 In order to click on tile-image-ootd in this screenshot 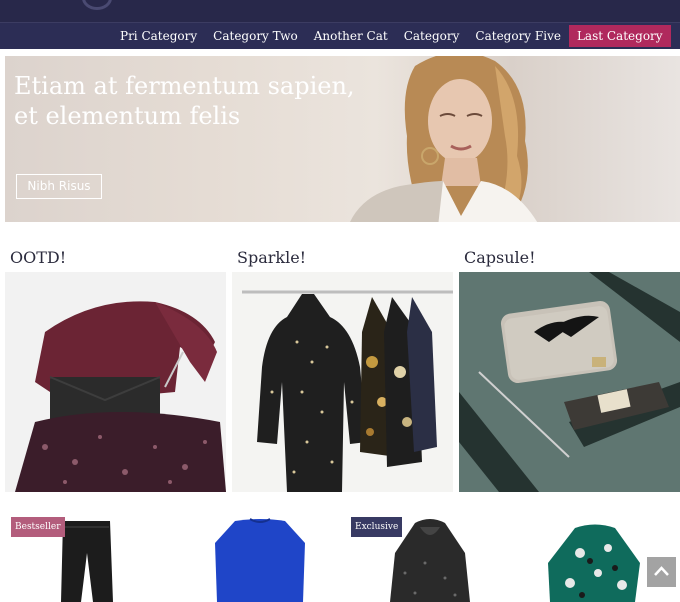, I will do `click(115, 382)`.